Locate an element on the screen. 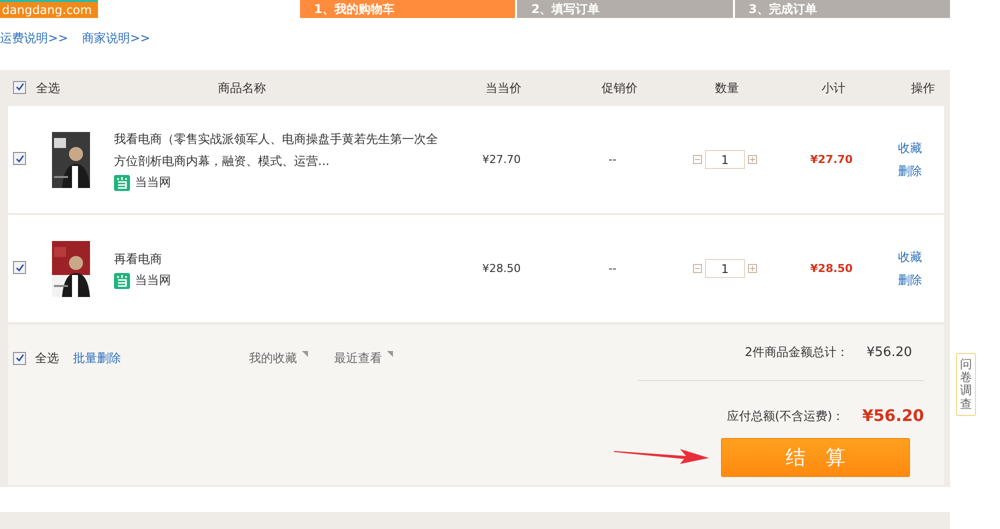 This screenshot has height=529, width=1000. payable-label: 应付总额(不含运费)： is located at coordinates (785, 416).